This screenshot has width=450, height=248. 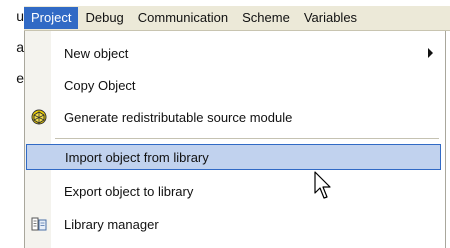 I want to click on menu-item-copy-object: Copy Object, so click(x=233, y=85).